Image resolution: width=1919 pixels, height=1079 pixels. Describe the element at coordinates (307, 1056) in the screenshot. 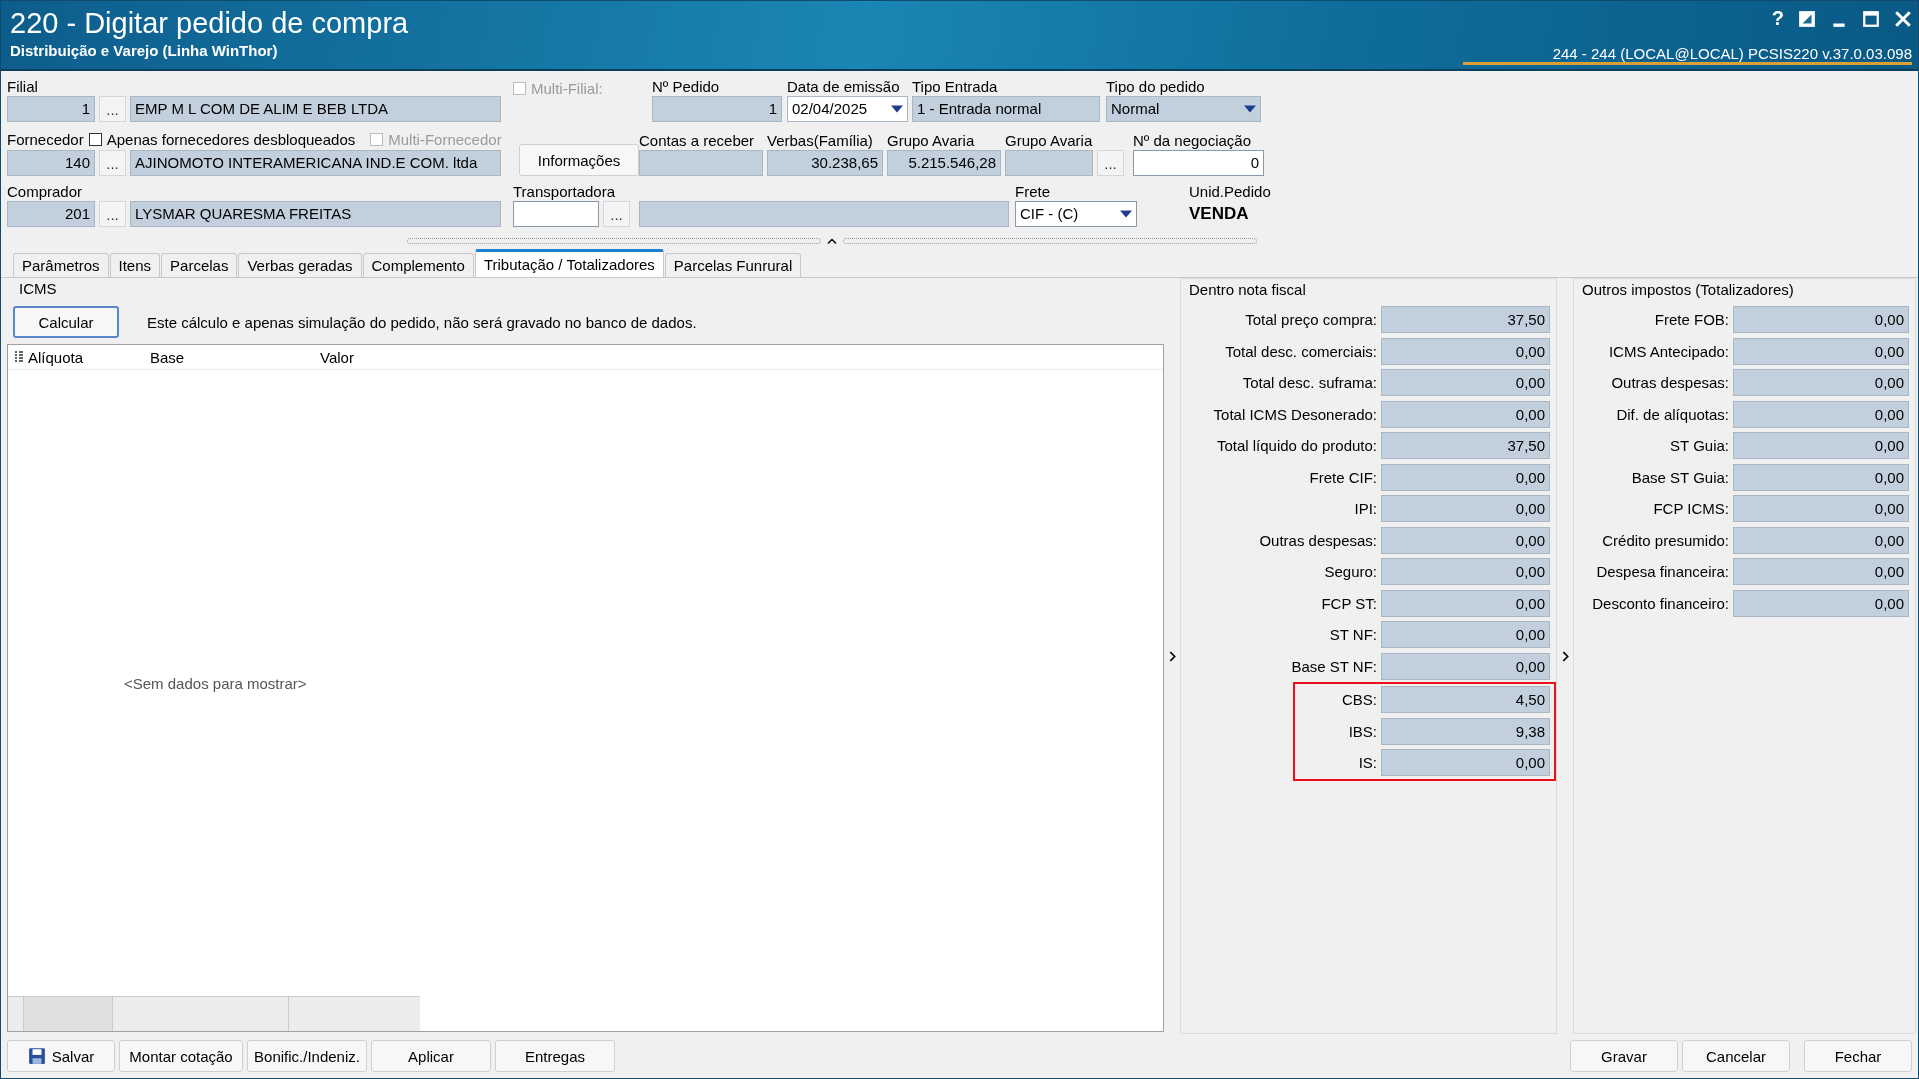

I see `action-button: Bonific./Indeniz.` at that location.